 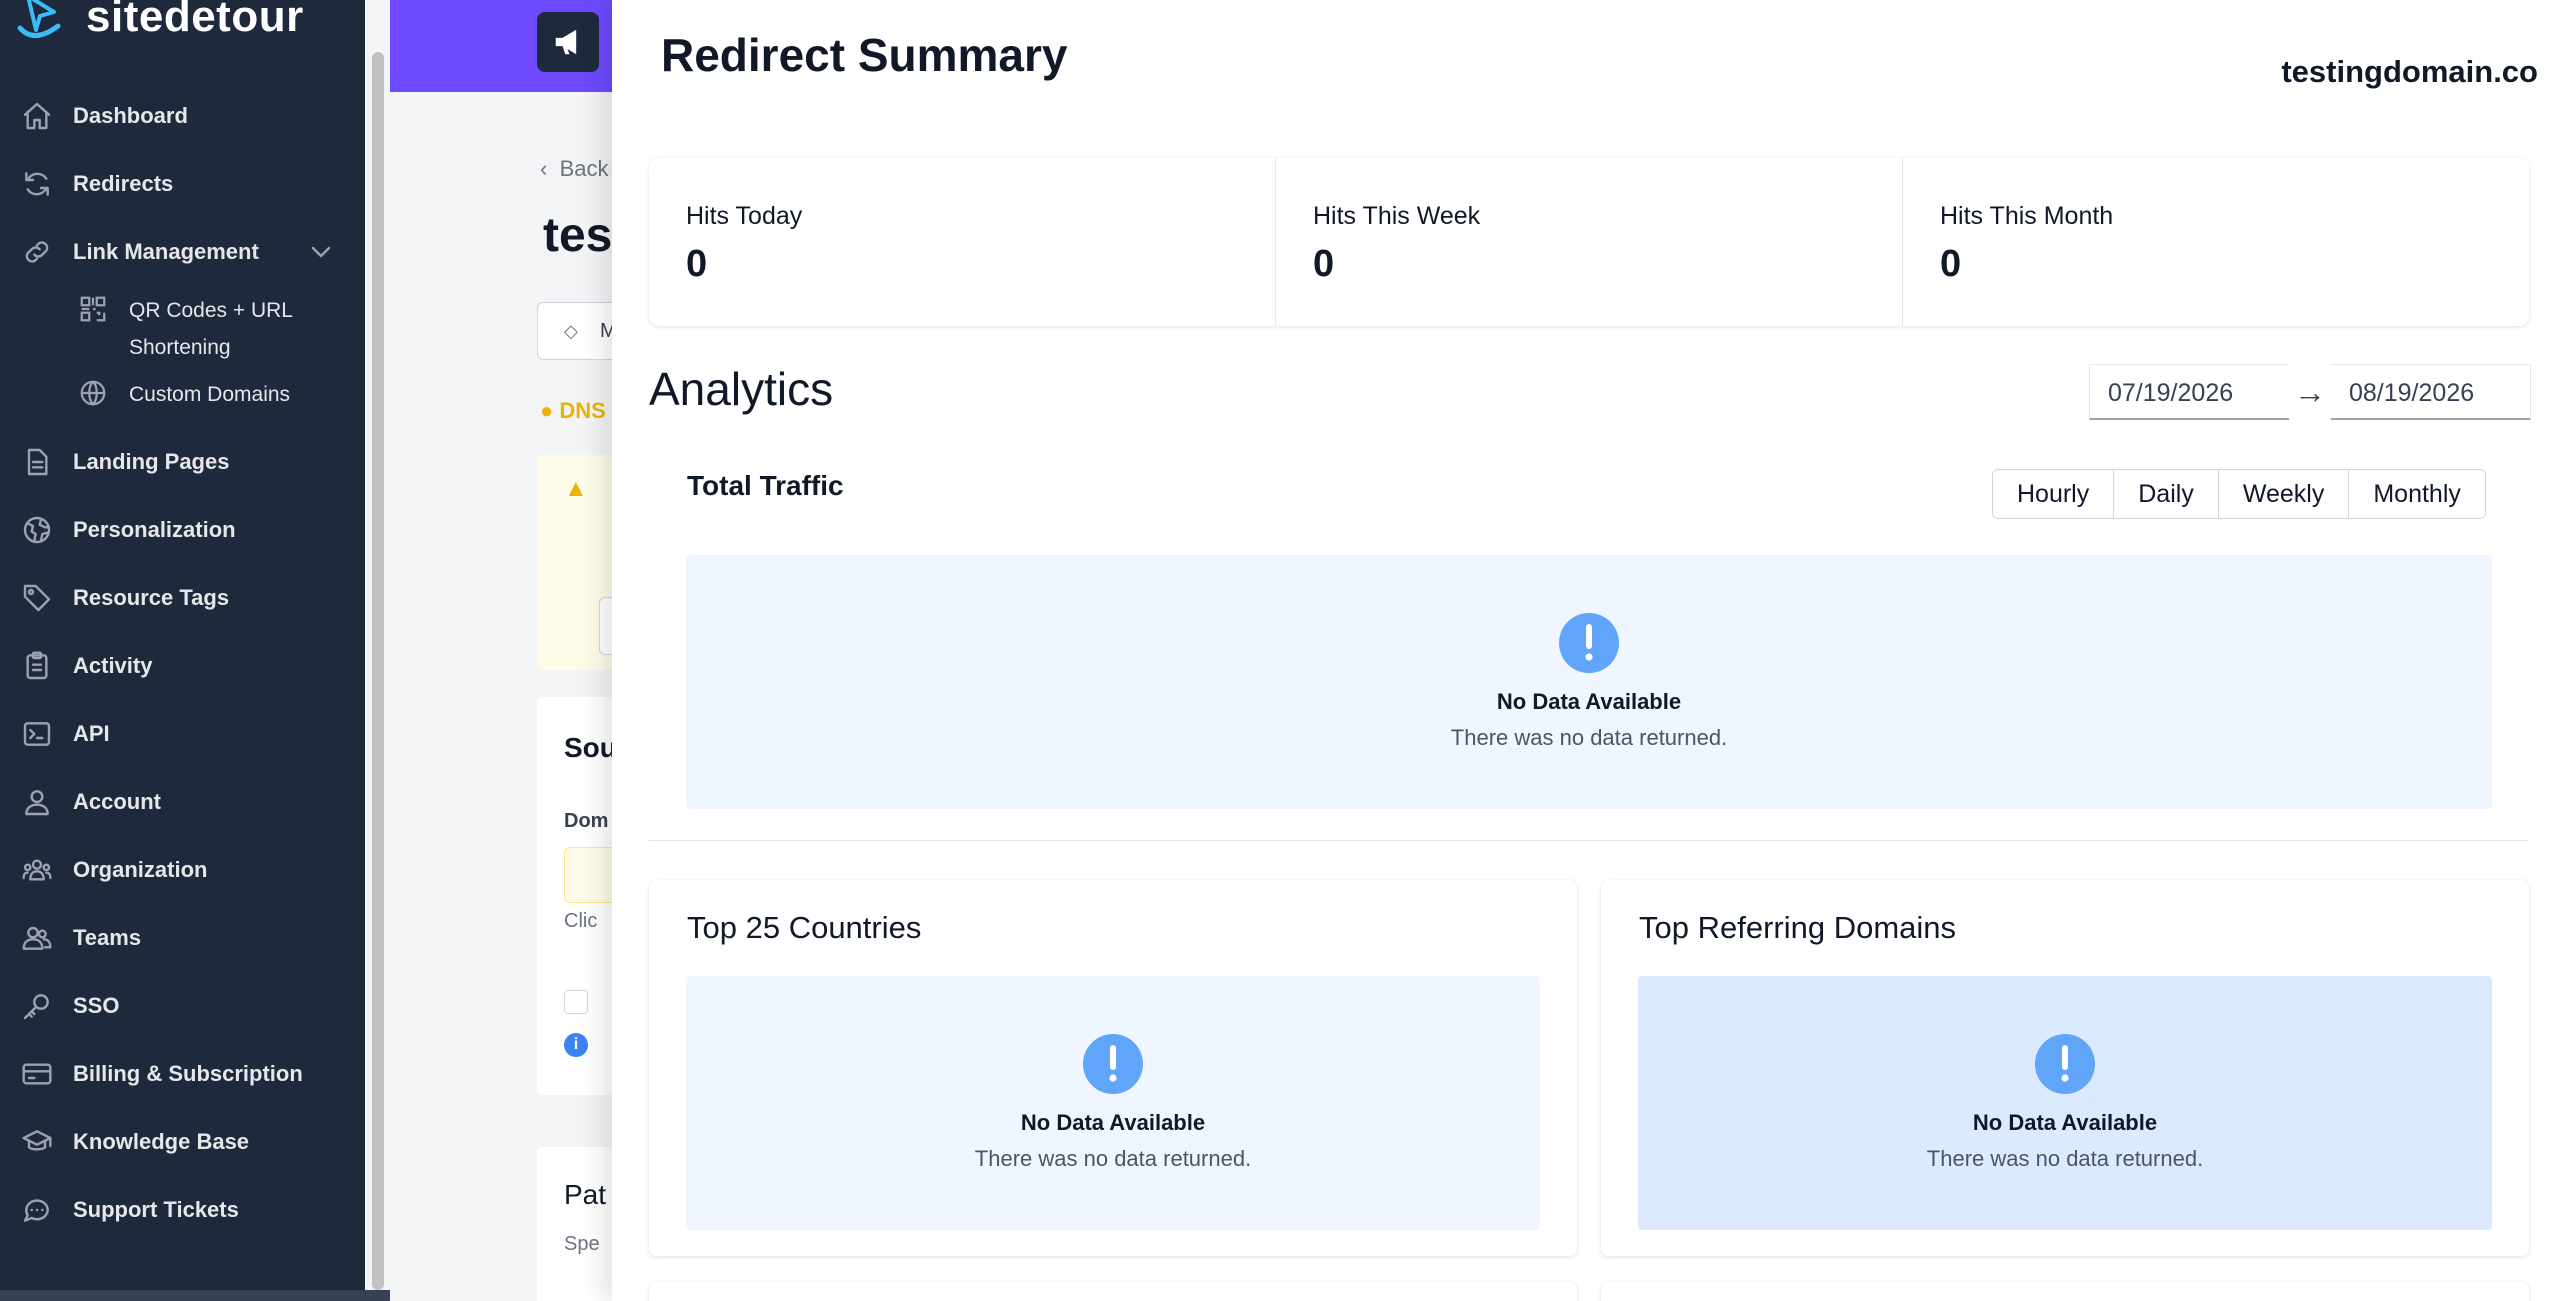 I want to click on sidebar-item-label: Personalization, so click(x=154, y=529).